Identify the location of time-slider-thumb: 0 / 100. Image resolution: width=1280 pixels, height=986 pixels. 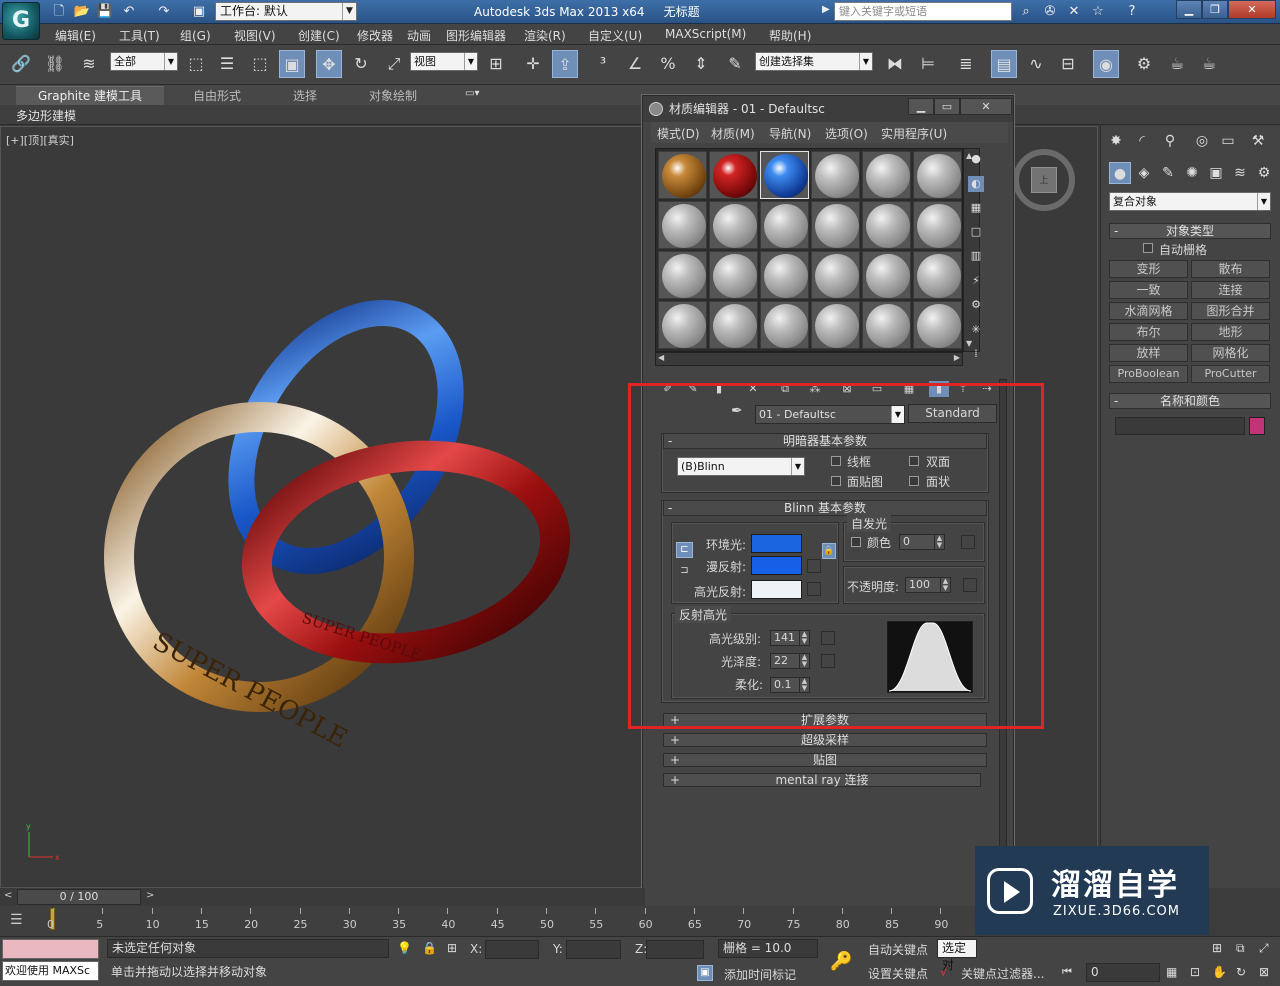
(79, 897).